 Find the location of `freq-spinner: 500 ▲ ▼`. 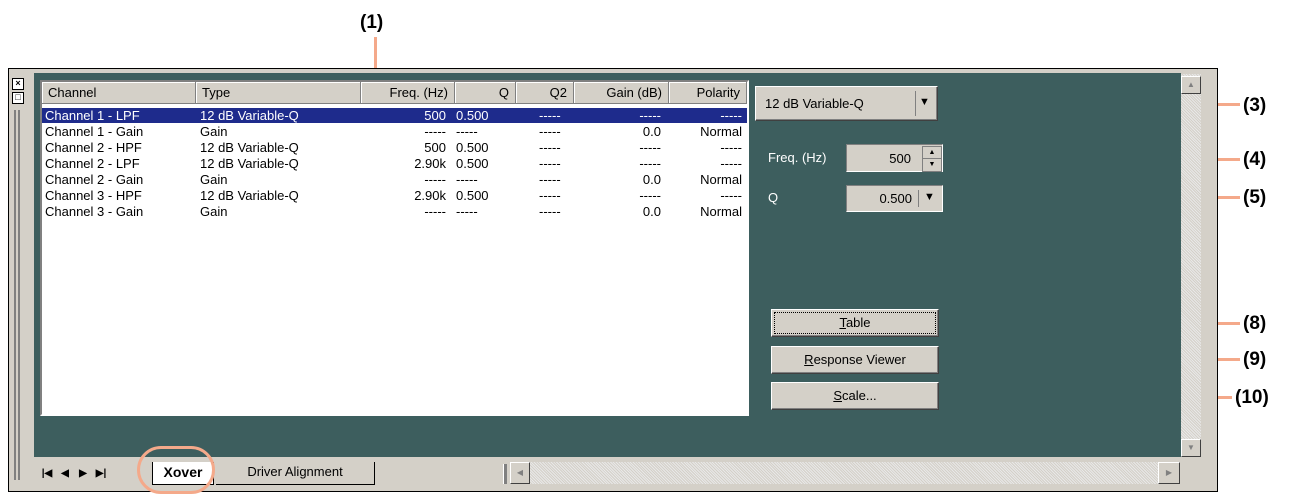

freq-spinner: 500 ▲ ▼ is located at coordinates (894, 158).